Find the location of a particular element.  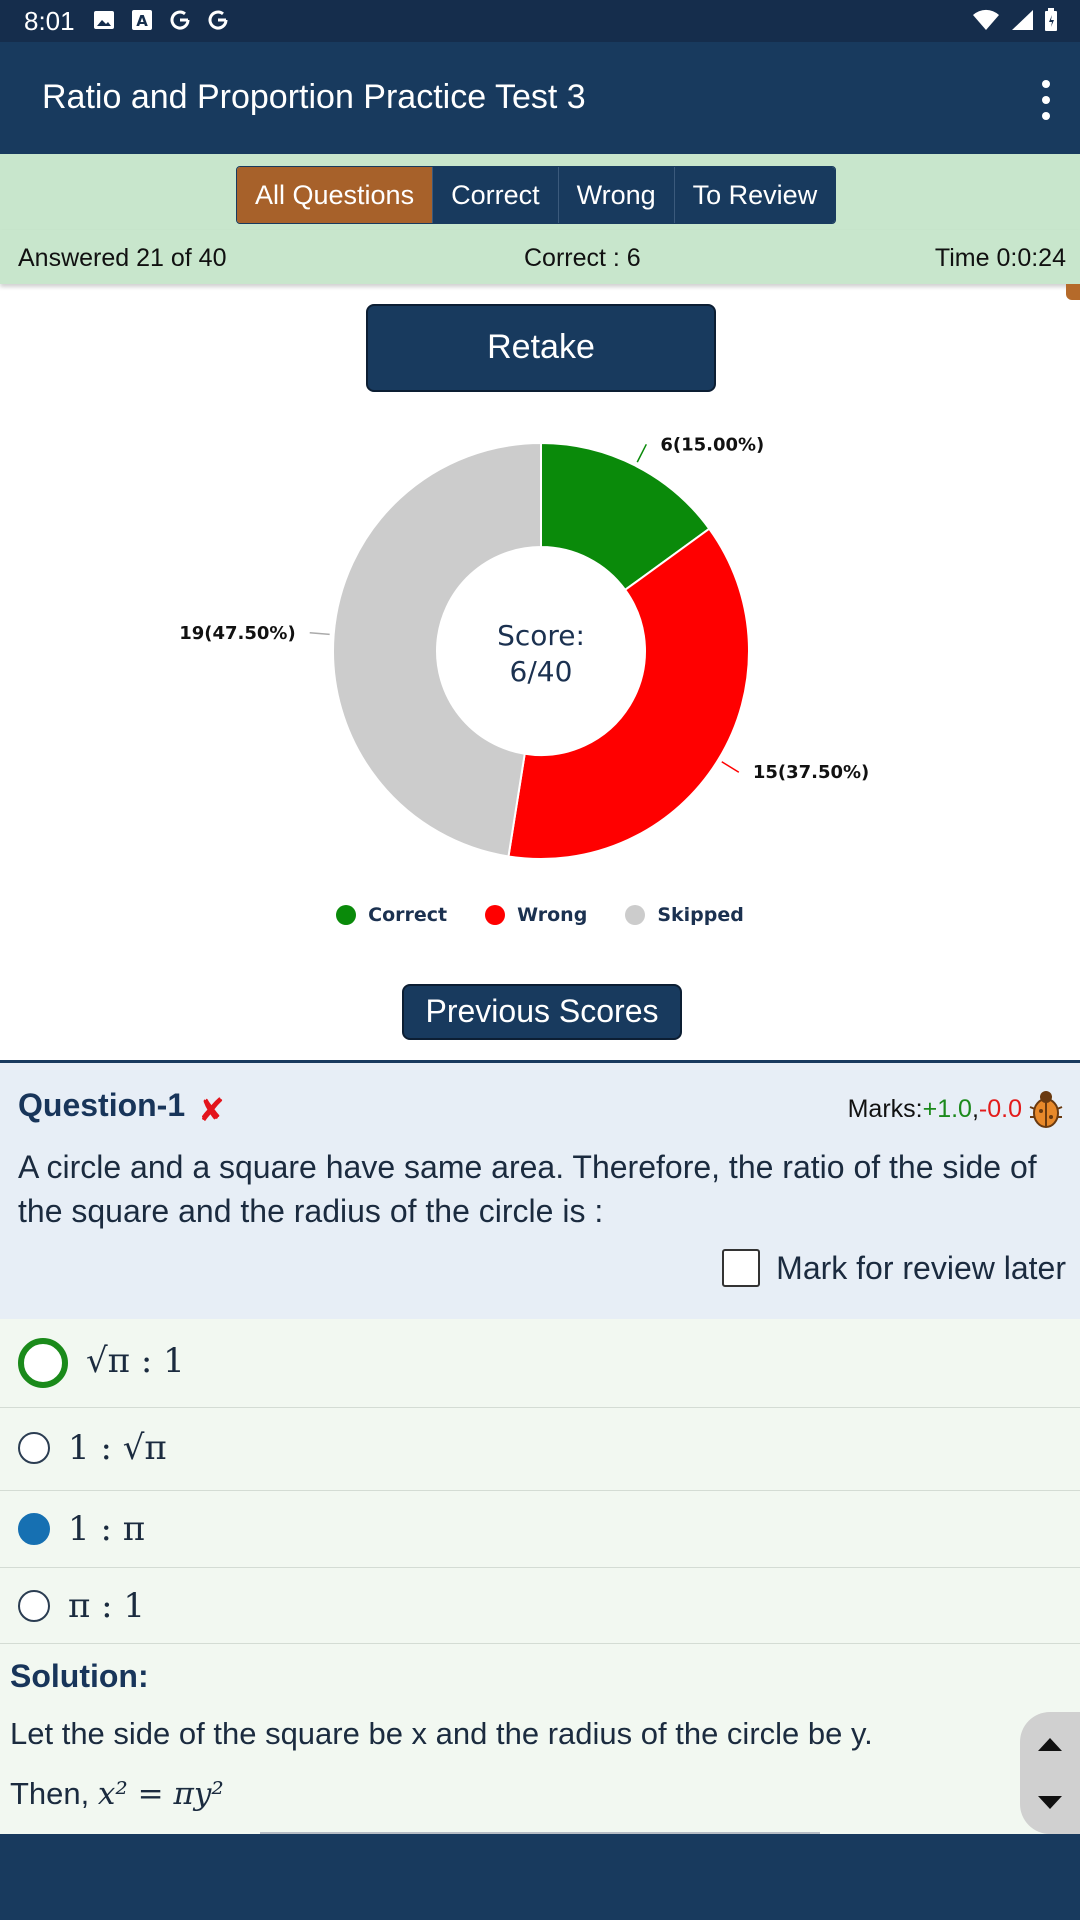

tab-all-questions: All Questions is located at coordinates (335, 195).